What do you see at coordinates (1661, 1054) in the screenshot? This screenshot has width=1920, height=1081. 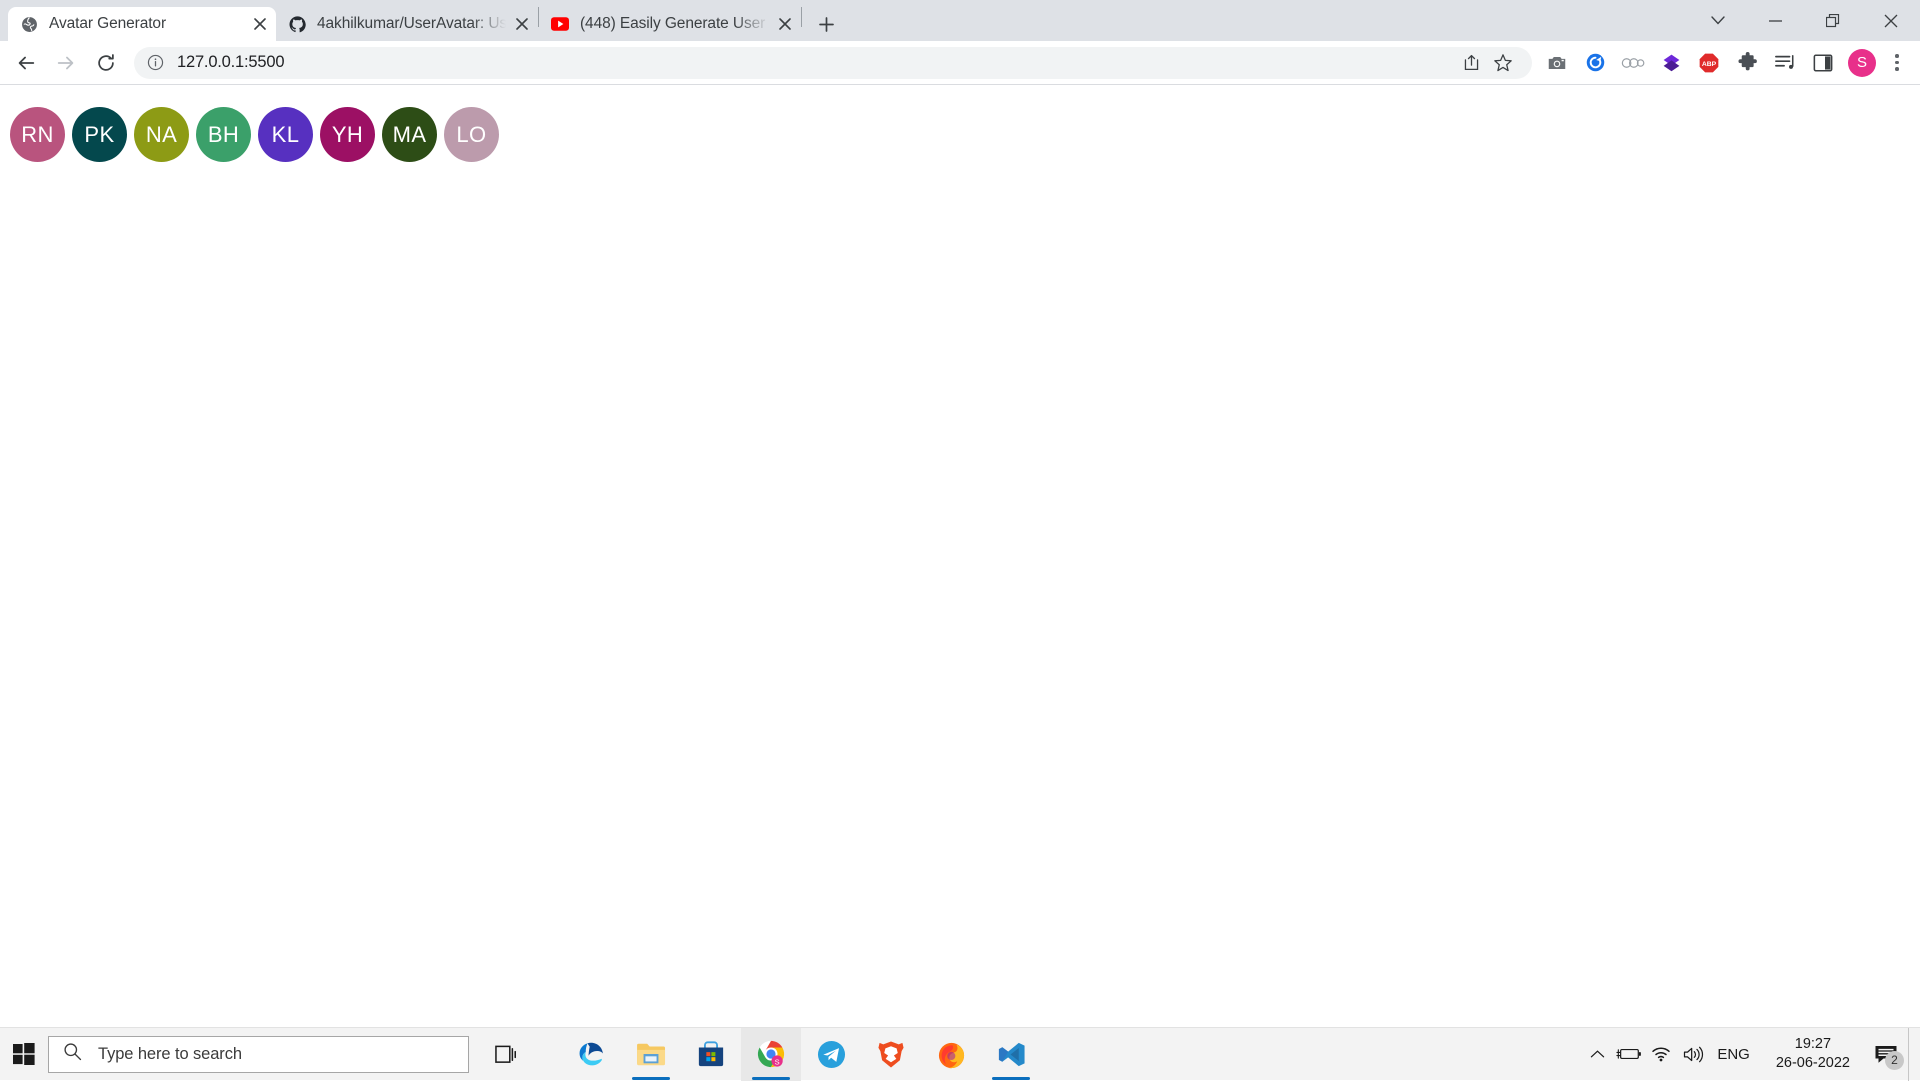 I see `wifi-icon` at bounding box center [1661, 1054].